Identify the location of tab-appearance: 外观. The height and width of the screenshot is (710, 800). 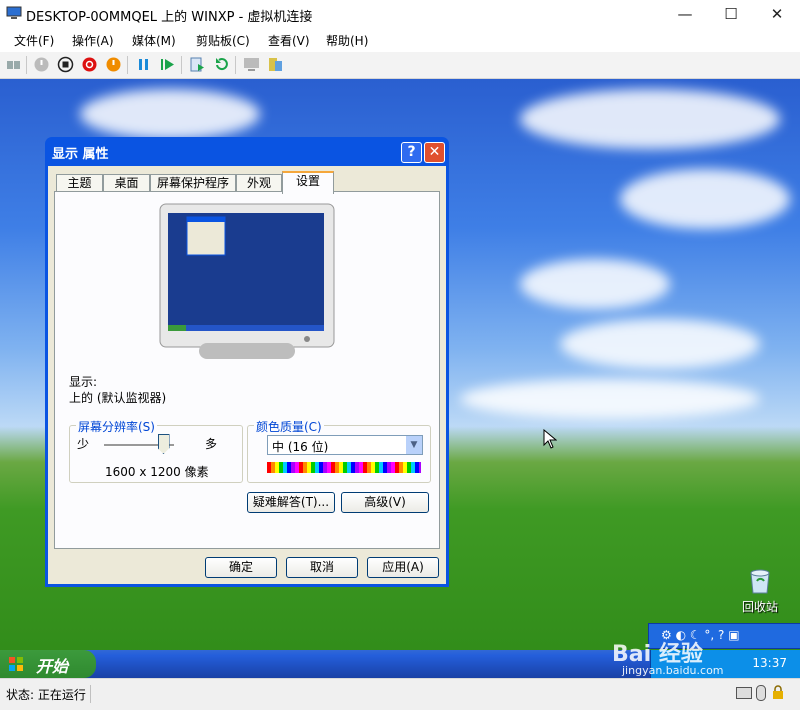
(259, 183).